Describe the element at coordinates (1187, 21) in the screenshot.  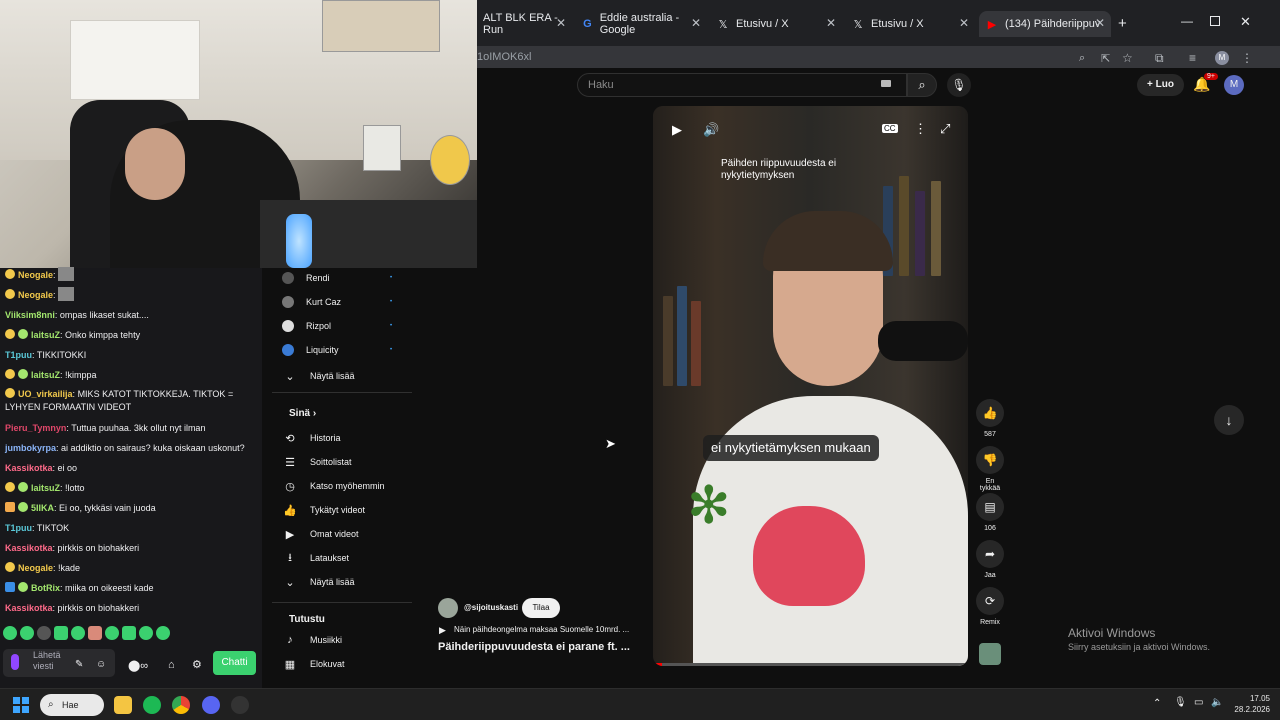
I see `minimize-icon: —` at that location.